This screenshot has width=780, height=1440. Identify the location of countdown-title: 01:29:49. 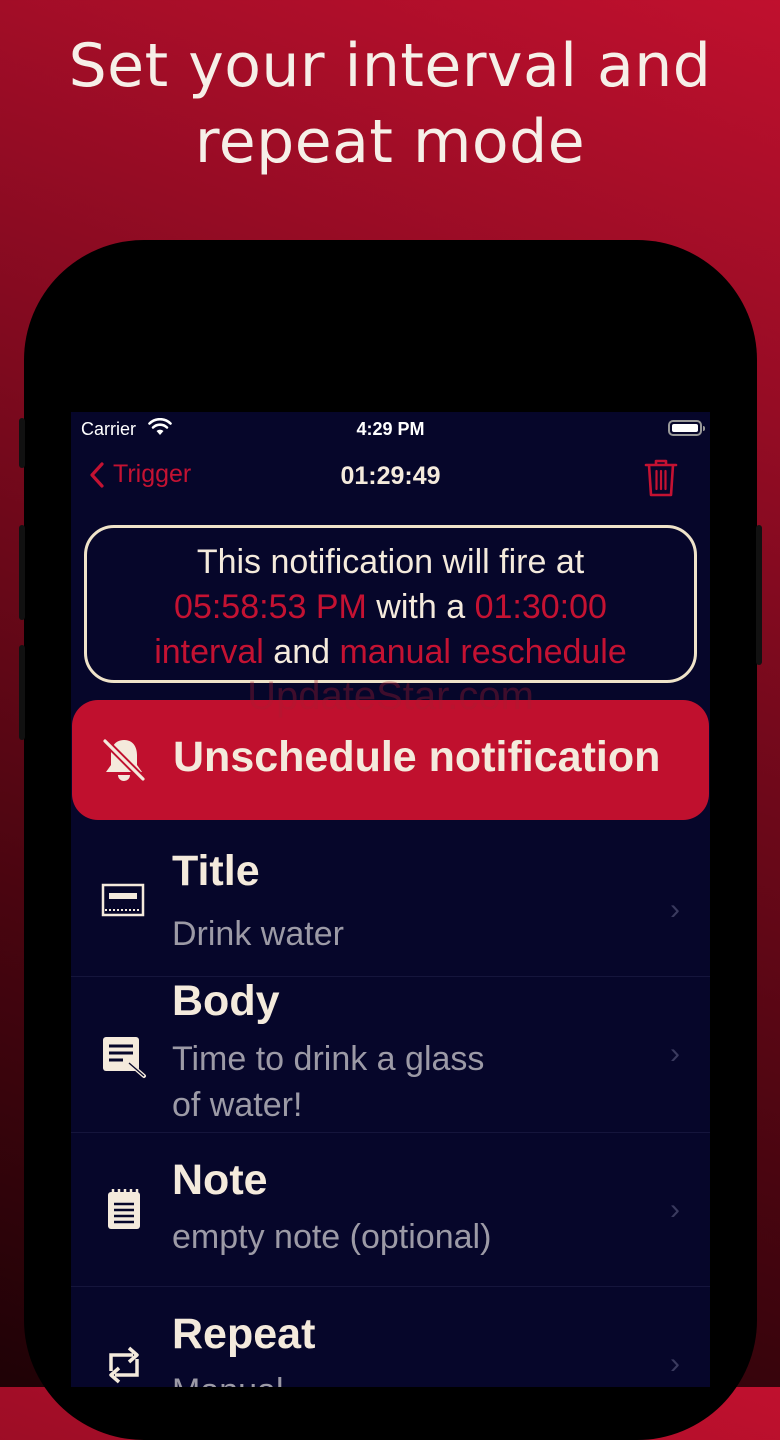
(390, 476).